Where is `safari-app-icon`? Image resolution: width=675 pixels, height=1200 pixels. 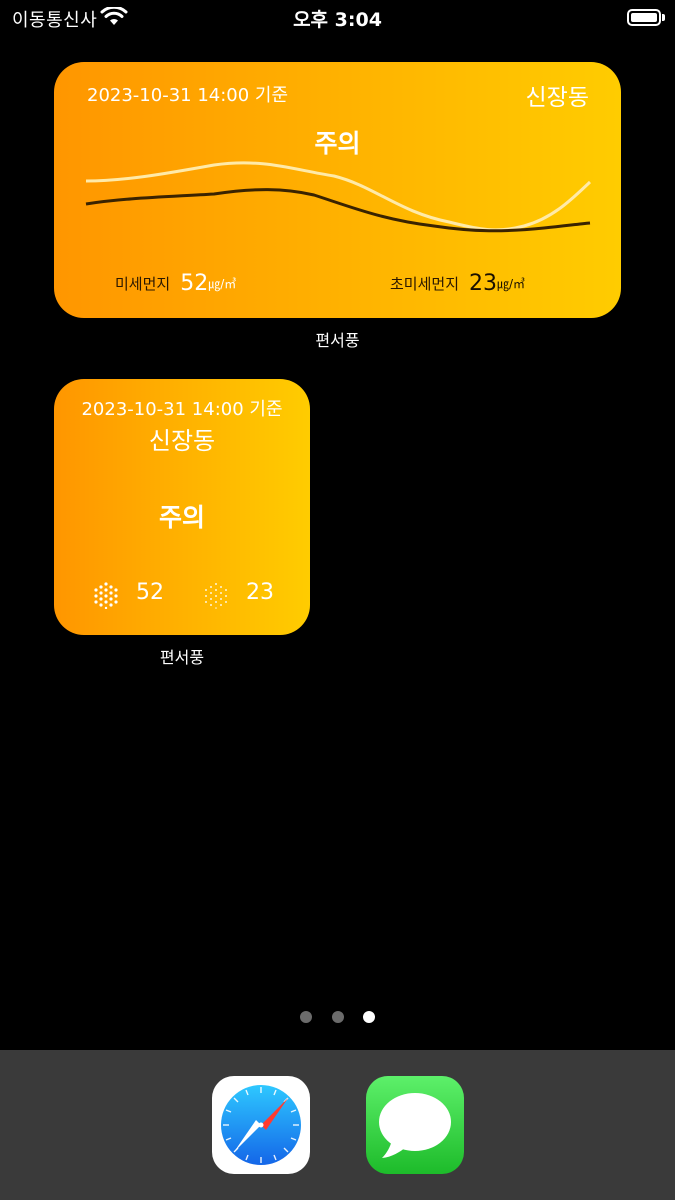
safari-app-icon is located at coordinates (261, 1125).